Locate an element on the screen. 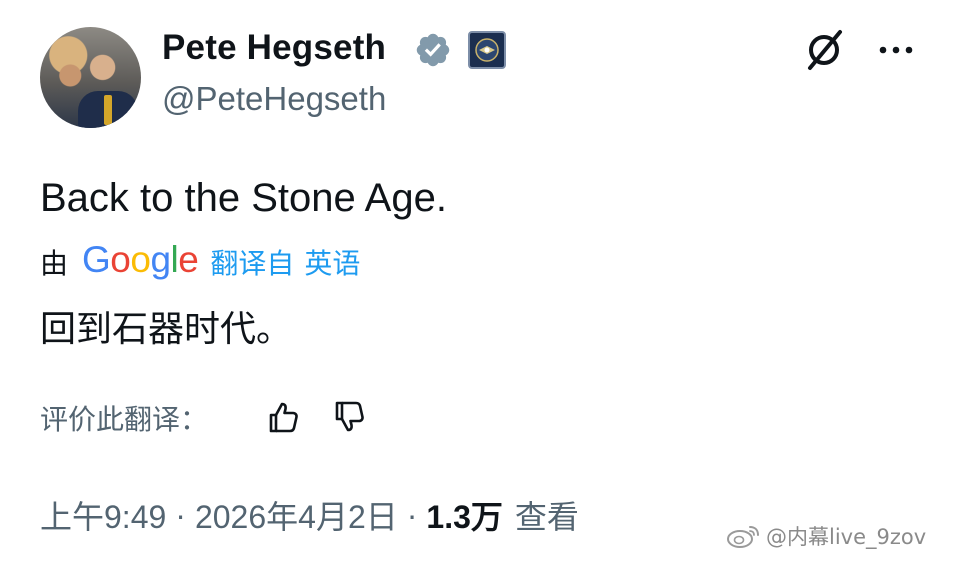 The image size is (960, 561). author-avatar is located at coordinates (90, 77).